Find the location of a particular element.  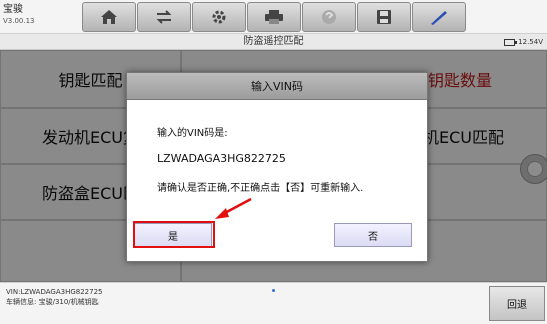

help-icon is located at coordinates (329, 17).